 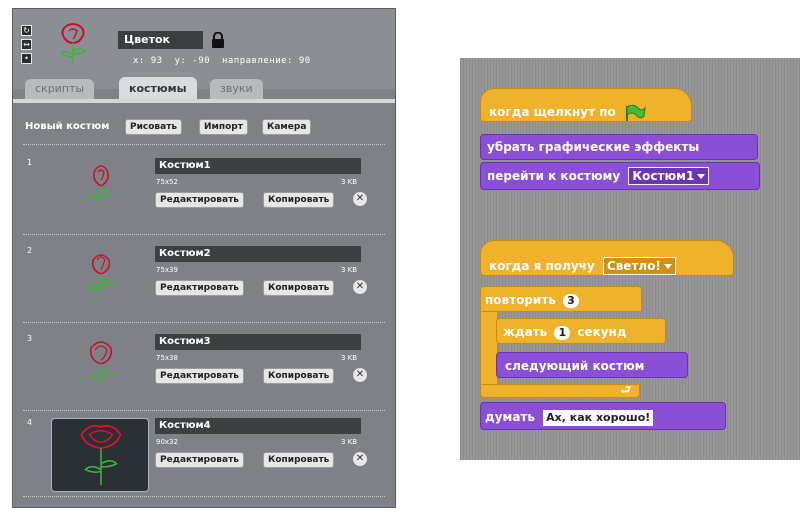 What do you see at coordinates (602, 332) in the screenshot?
I see `wait-unit-label: секунд` at bounding box center [602, 332].